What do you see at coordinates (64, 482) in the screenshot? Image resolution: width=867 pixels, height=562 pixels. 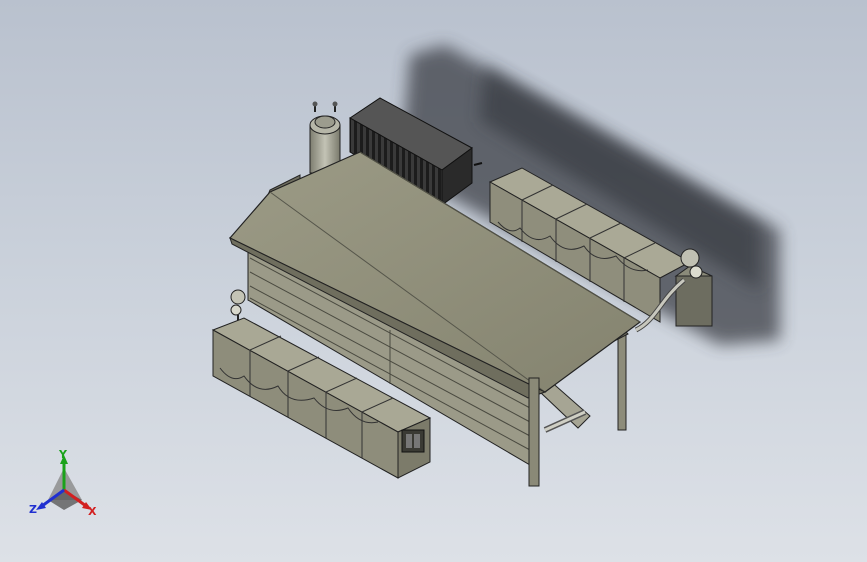 I see `view-triad` at bounding box center [64, 482].